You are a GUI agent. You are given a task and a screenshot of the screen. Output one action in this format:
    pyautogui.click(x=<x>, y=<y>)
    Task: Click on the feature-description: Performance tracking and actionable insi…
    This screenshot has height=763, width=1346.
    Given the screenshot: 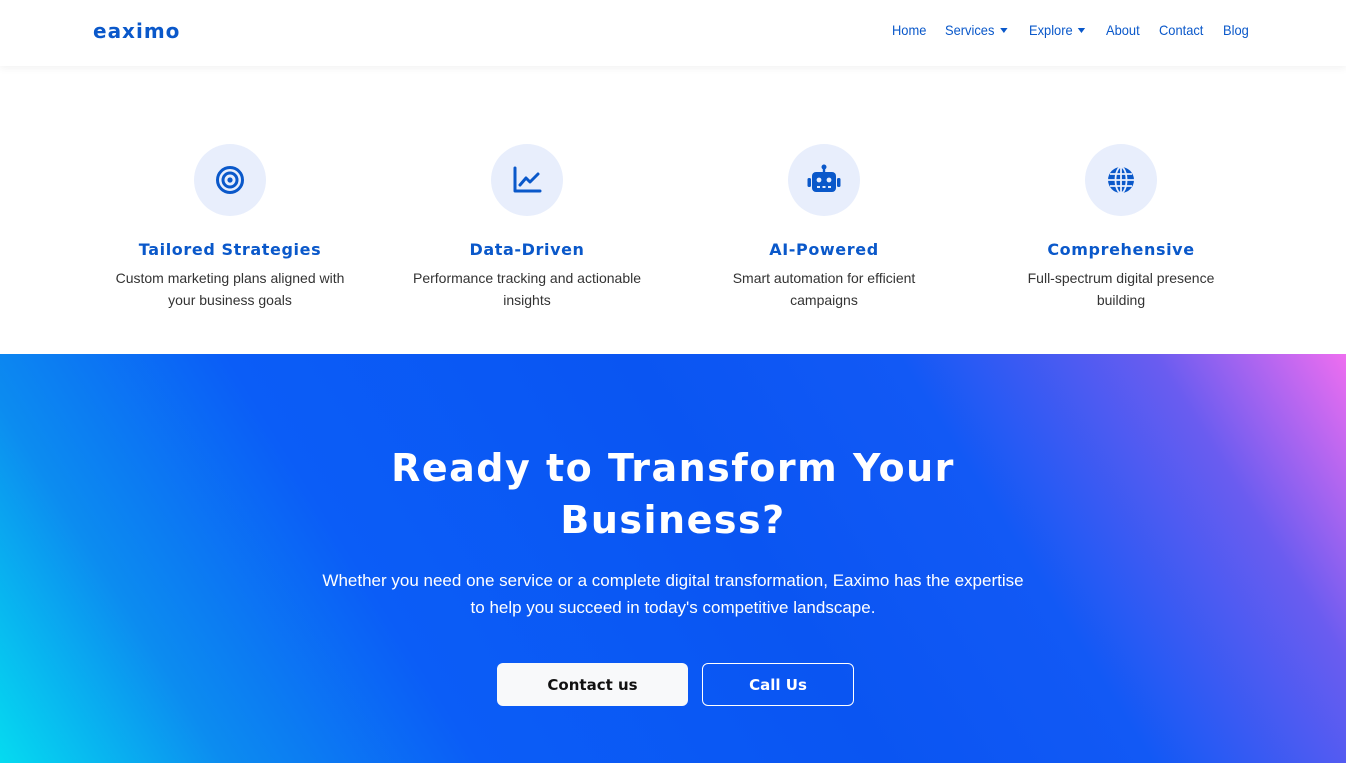 What is the action you would take?
    pyautogui.click(x=527, y=289)
    